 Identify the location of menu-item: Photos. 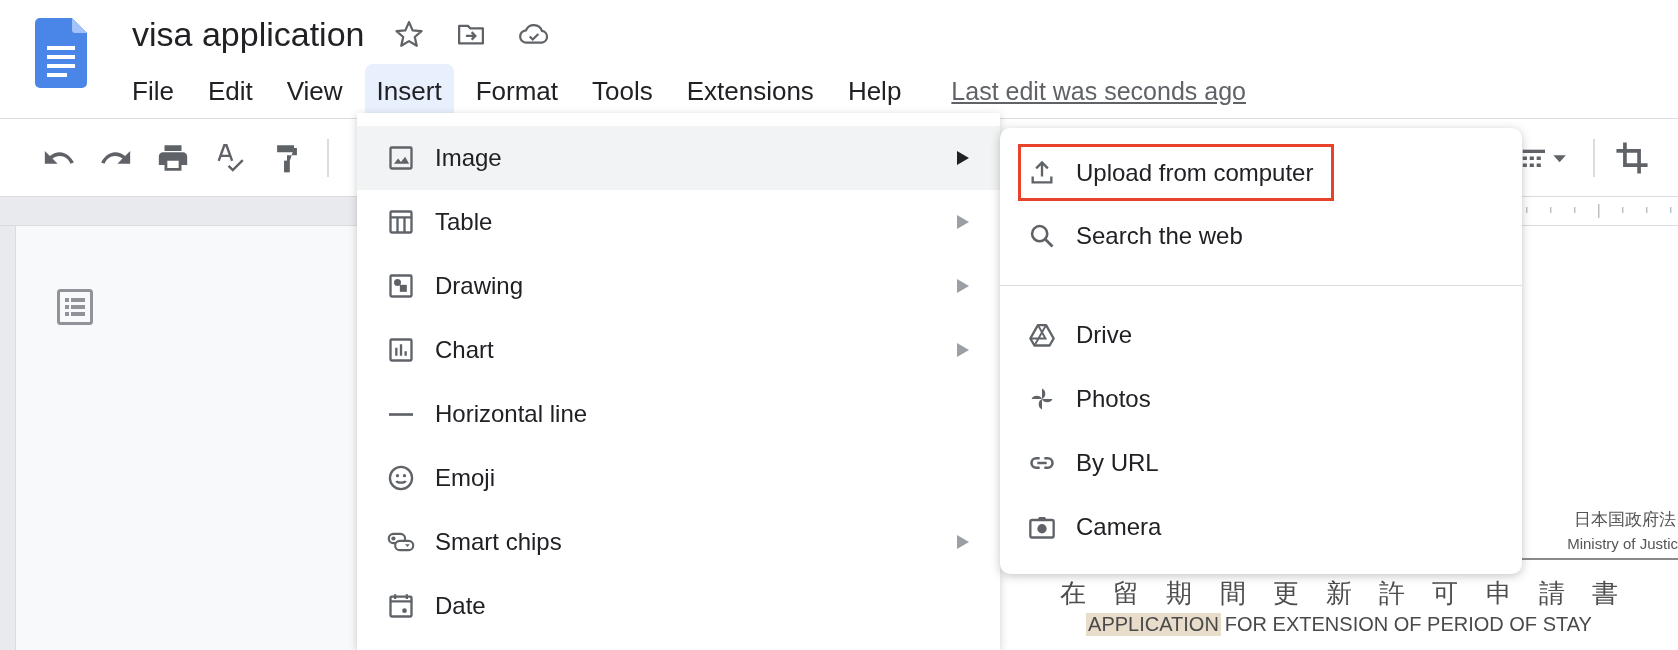
(1261, 399).